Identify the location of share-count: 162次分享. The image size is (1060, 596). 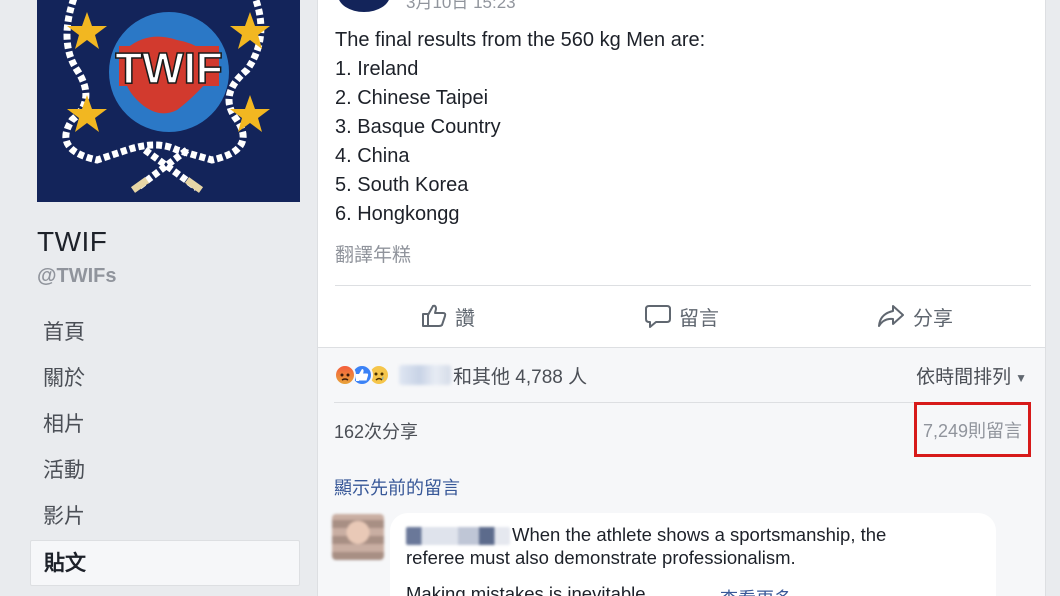
(376, 431).